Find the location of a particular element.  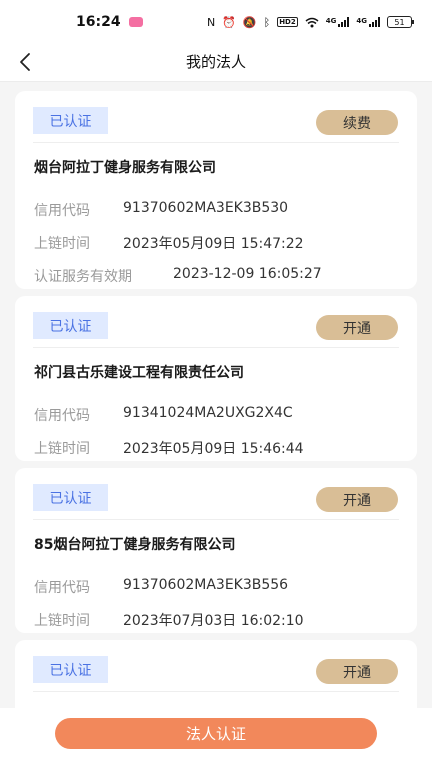

credit-code-value: 91370602MA3EK3B530 is located at coordinates (206, 208).